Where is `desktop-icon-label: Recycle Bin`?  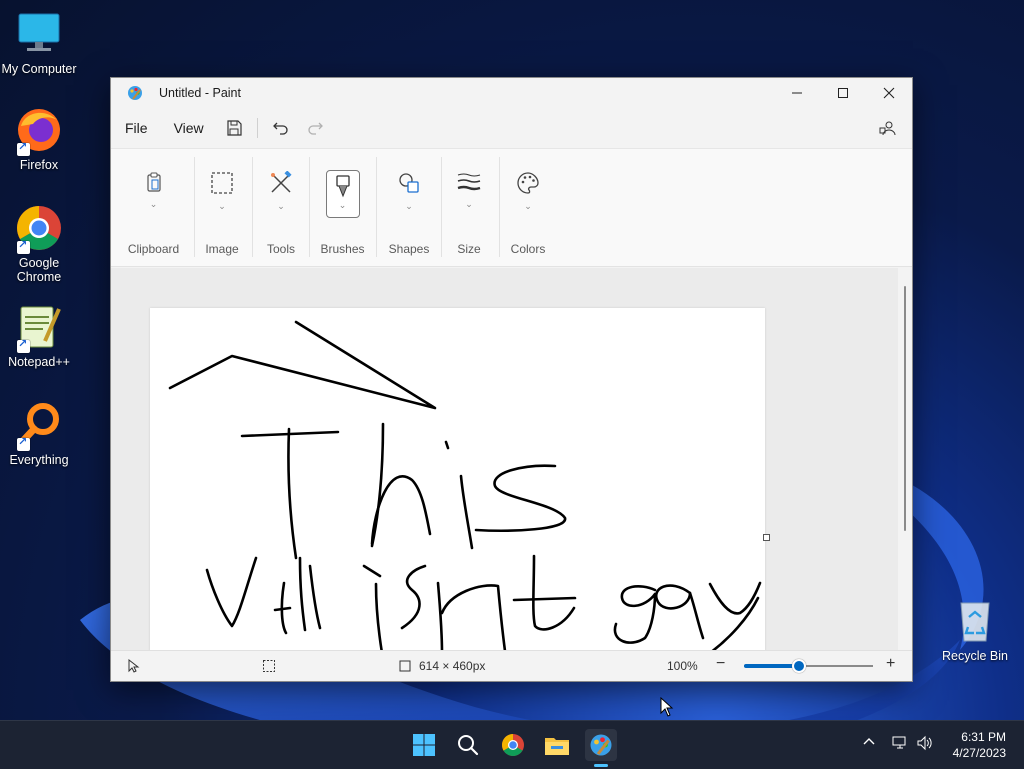
desktop-icon-label: Recycle Bin is located at coordinates (975, 656).